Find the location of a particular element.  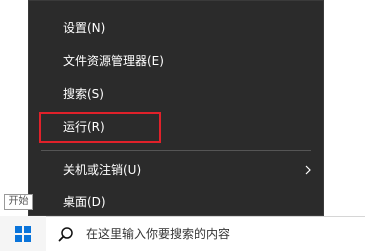

menu-item-label: 文件资源管理器(E) is located at coordinates (113, 61).